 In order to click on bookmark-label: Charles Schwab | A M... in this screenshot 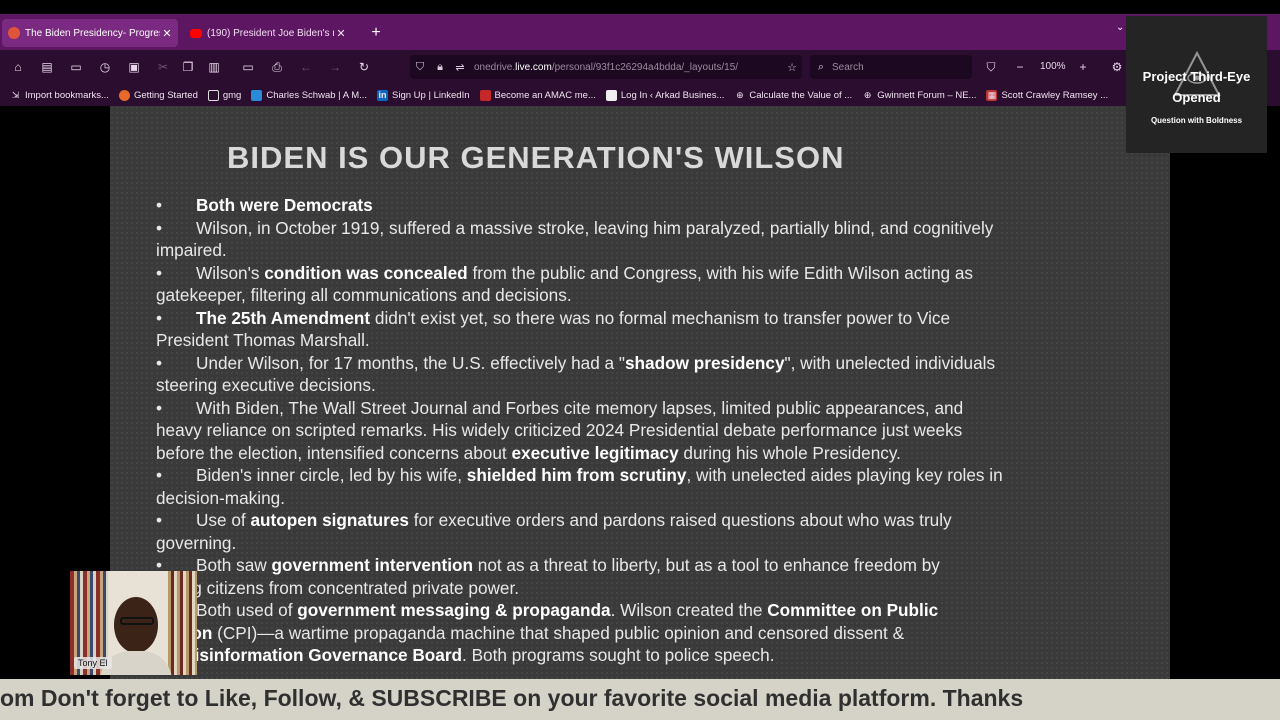, I will do `click(317, 95)`.